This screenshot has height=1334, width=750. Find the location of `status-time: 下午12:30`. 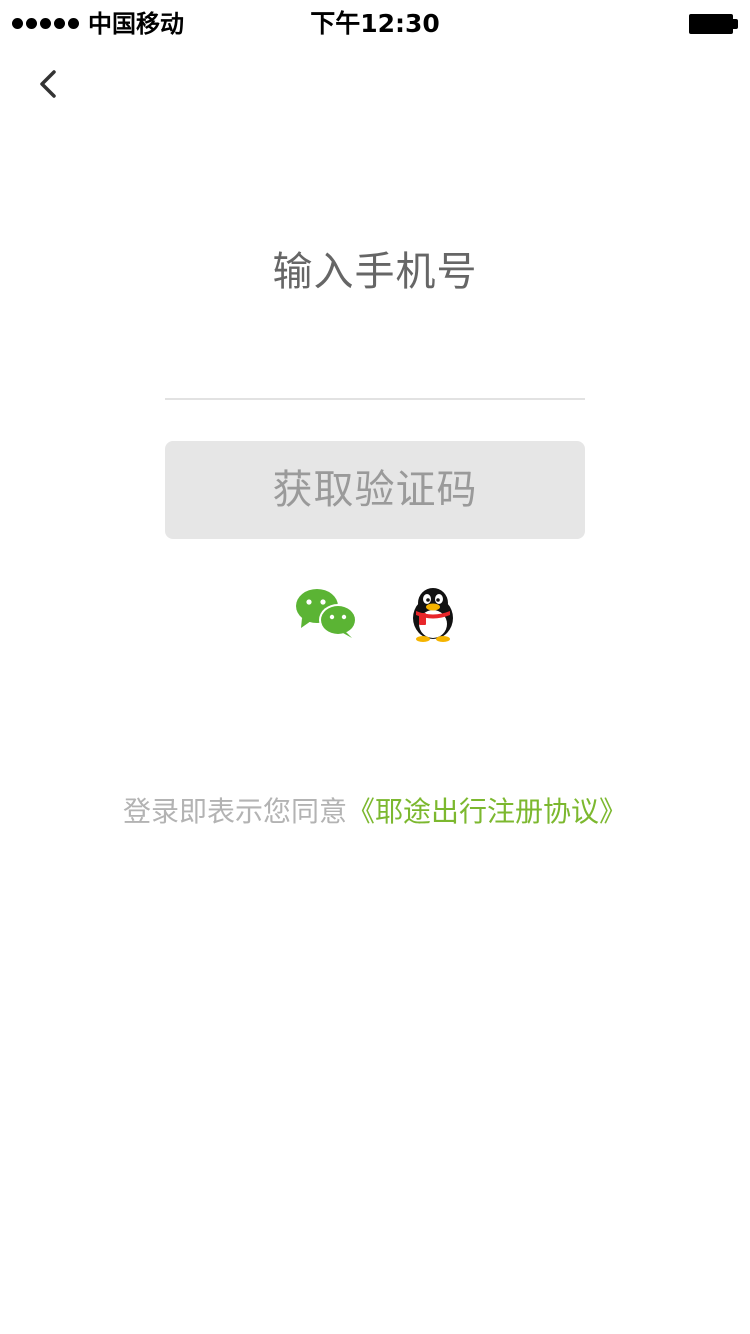

status-time: 下午12:30 is located at coordinates (375, 23).